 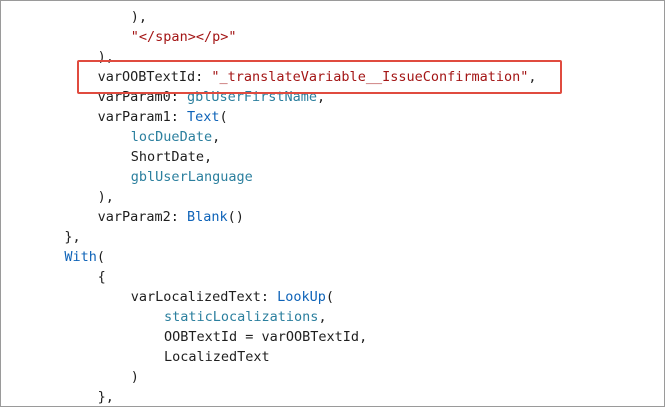 What do you see at coordinates (301, 297) in the screenshot?
I see `code-token: LookUp` at bounding box center [301, 297].